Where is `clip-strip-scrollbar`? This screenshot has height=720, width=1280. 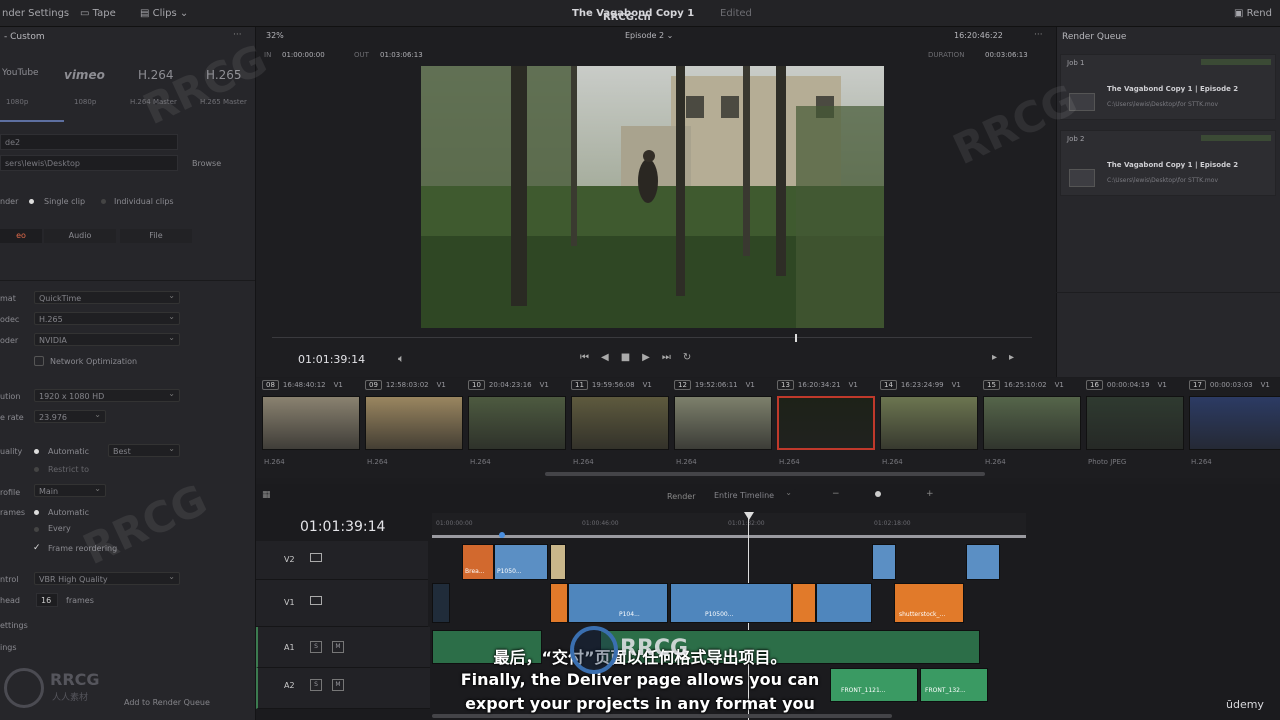 clip-strip-scrollbar is located at coordinates (765, 474).